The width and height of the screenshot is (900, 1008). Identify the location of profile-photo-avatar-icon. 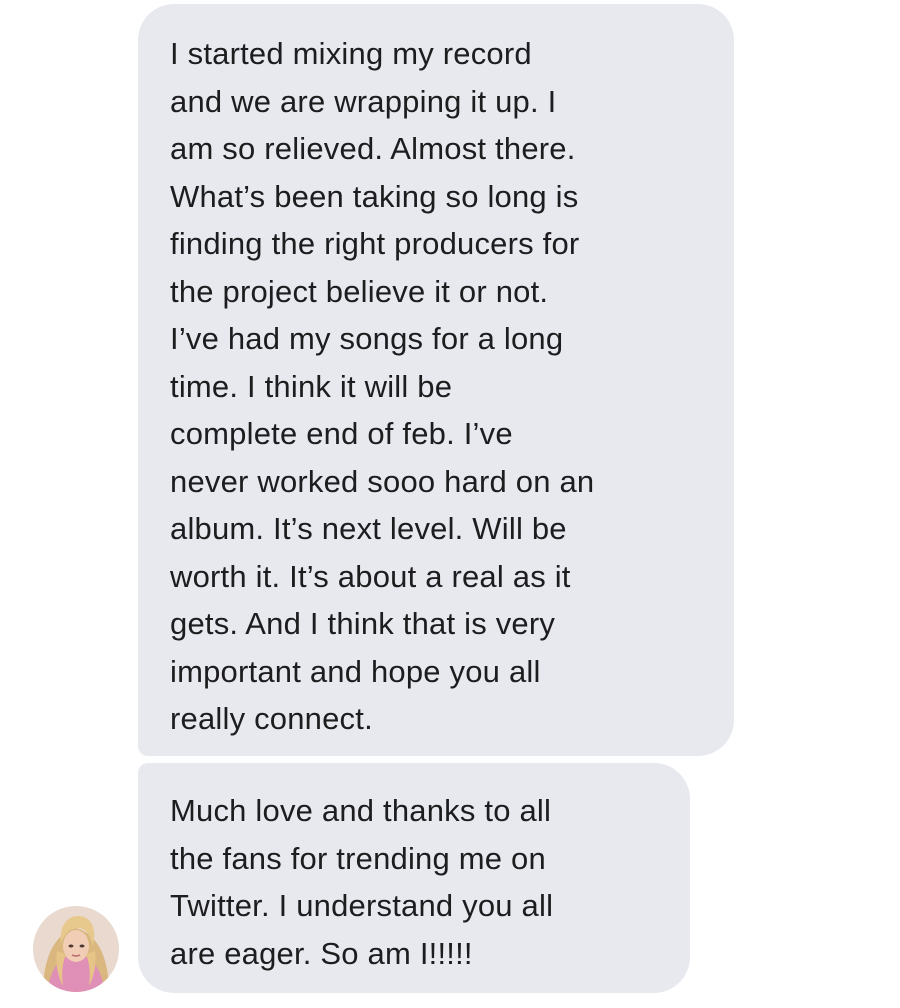
(76, 949).